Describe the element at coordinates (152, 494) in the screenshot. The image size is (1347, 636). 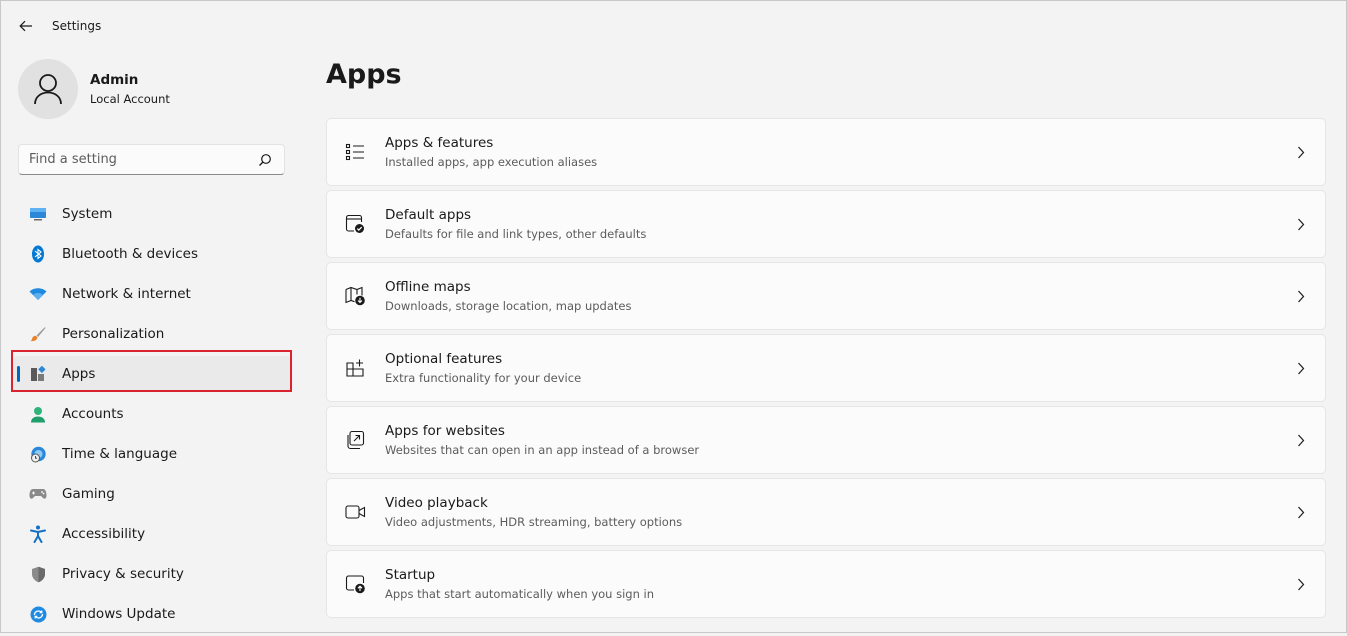
I see `sidebar-item-gaming: Gaming` at that location.